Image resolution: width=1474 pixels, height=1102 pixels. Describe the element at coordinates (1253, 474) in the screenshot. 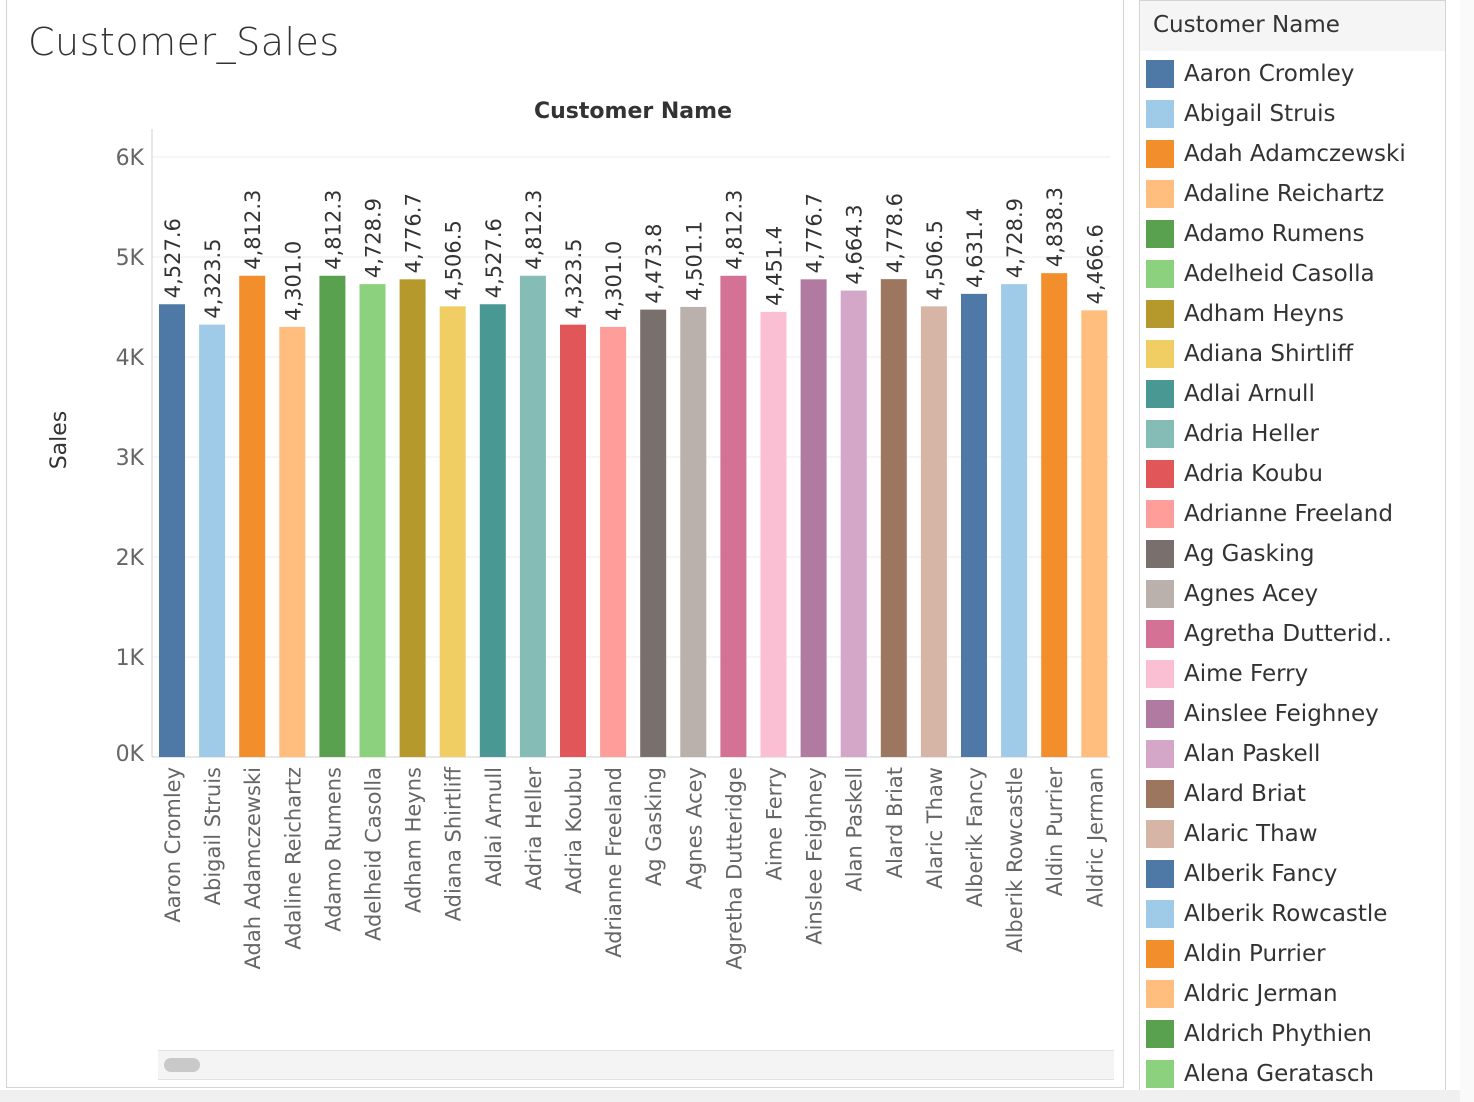

I see `legend-label: Adria Koubu` at that location.